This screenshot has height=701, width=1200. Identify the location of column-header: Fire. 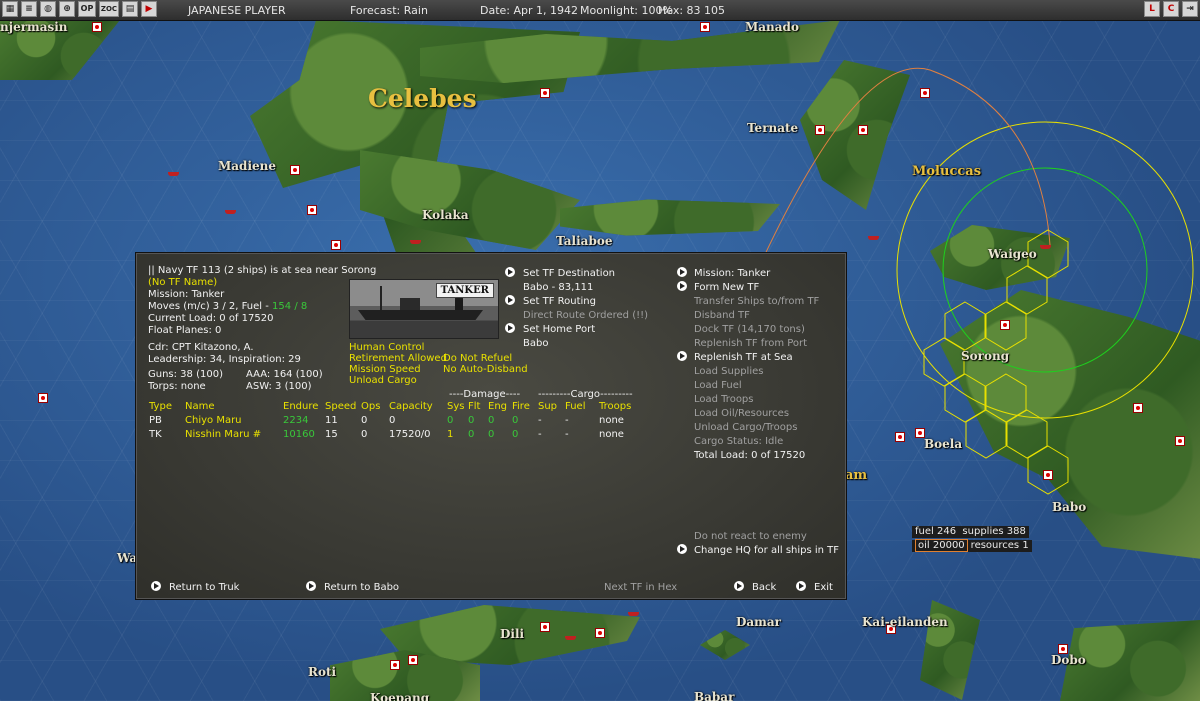
(521, 406).